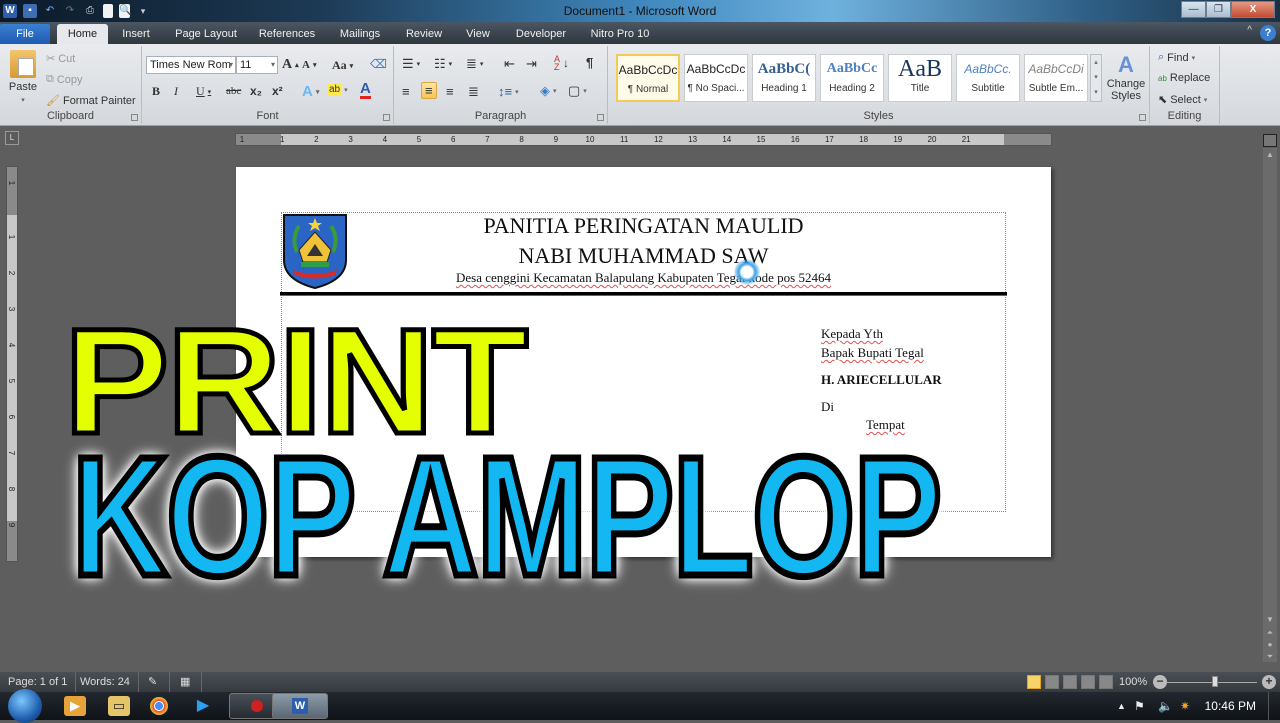 This screenshot has width=1280, height=723. What do you see at coordinates (1270, 633) in the screenshot?
I see `previous-page-icon: ⏶` at bounding box center [1270, 633].